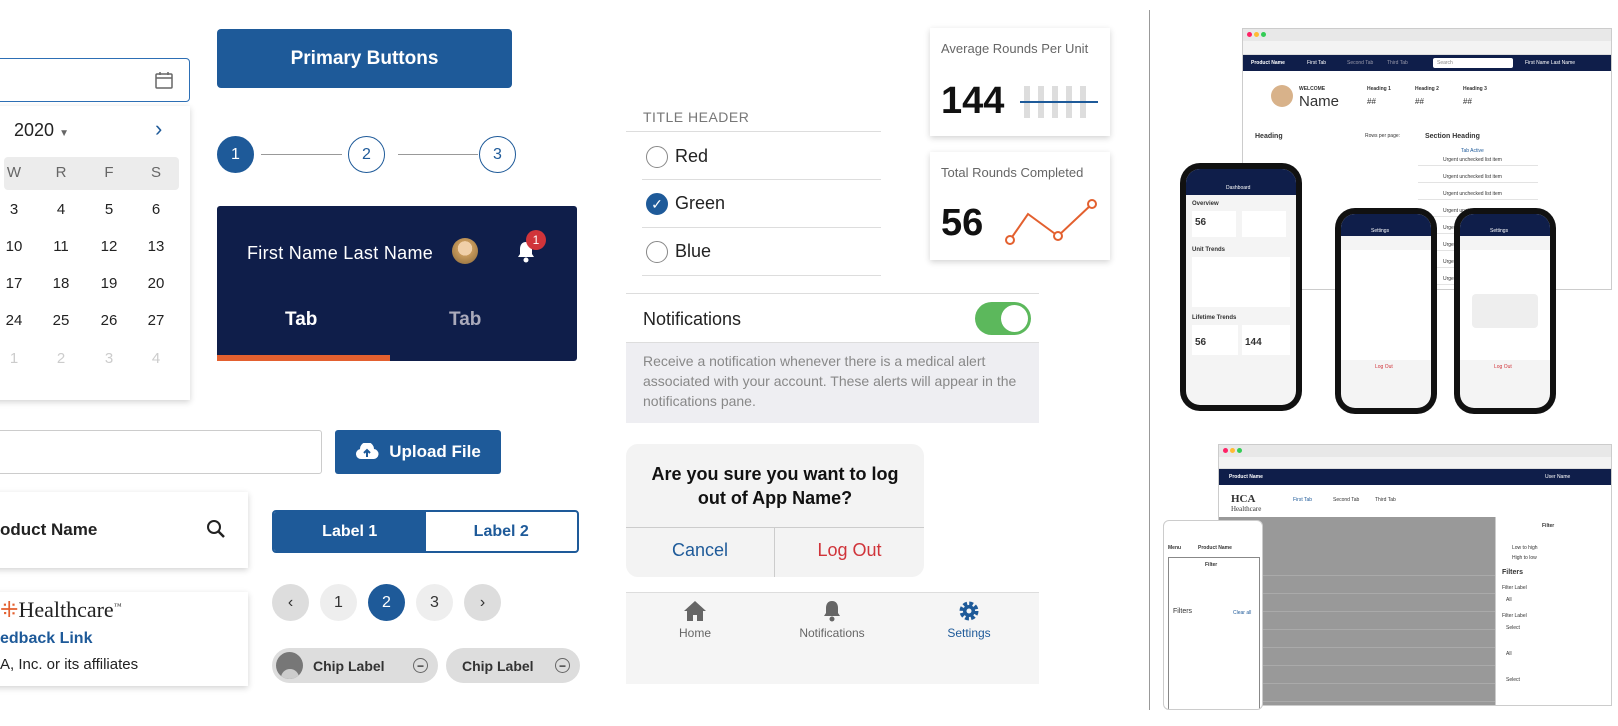  What do you see at coordinates (1509, 600) in the screenshot?
I see `preview-select: All` at bounding box center [1509, 600].